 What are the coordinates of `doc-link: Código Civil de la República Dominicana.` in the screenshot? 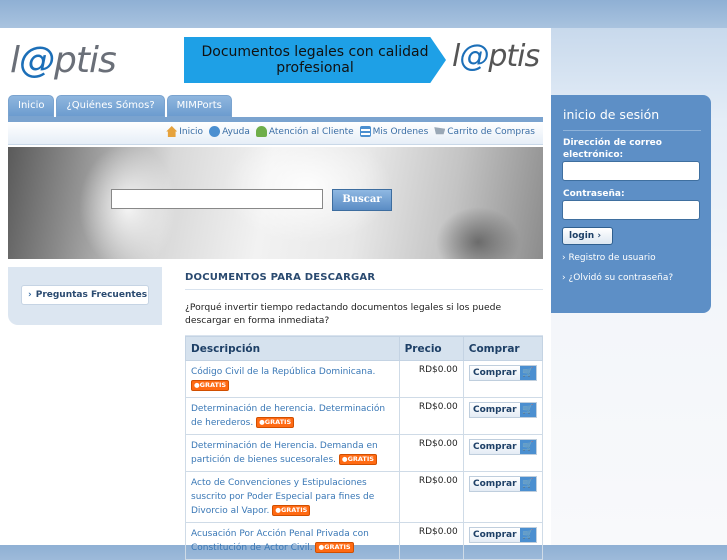 It's located at (283, 372).